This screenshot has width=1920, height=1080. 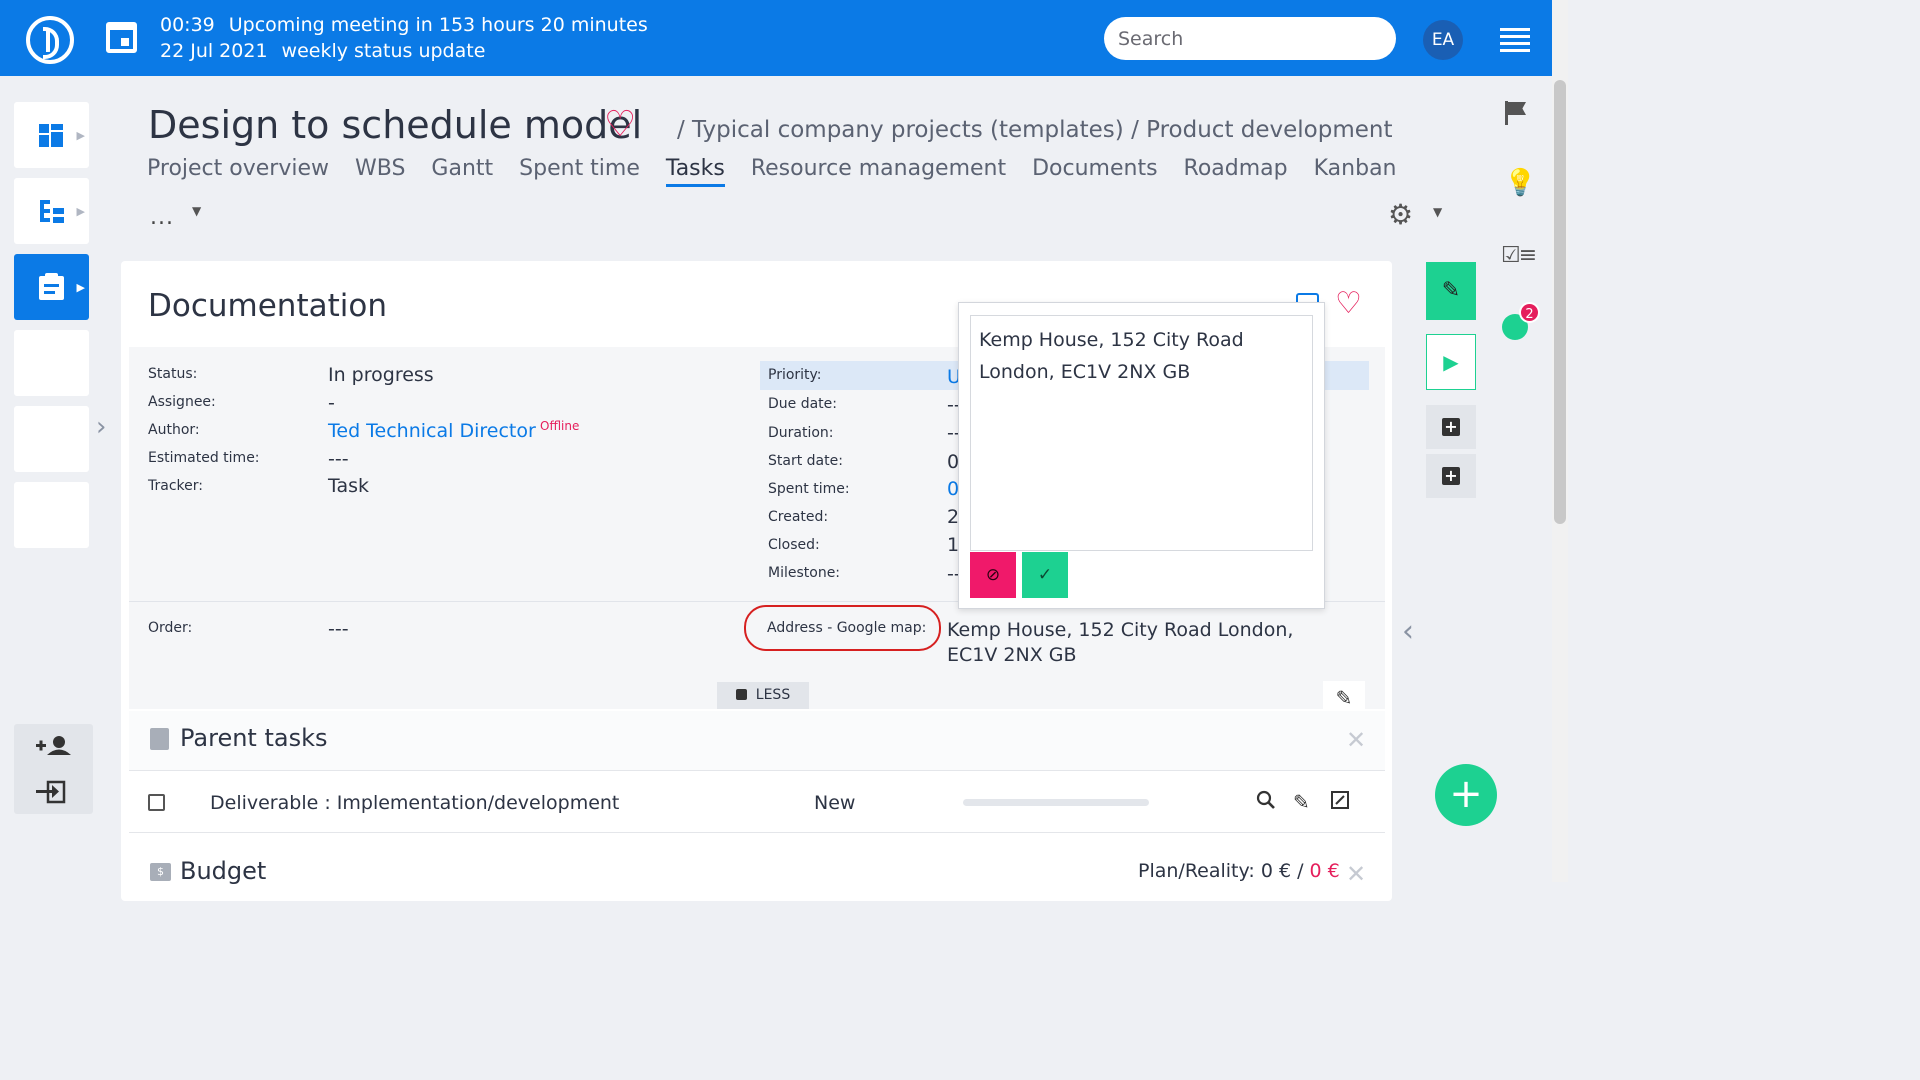 I want to click on tab-project-overview: Project overview, so click(x=238, y=171).